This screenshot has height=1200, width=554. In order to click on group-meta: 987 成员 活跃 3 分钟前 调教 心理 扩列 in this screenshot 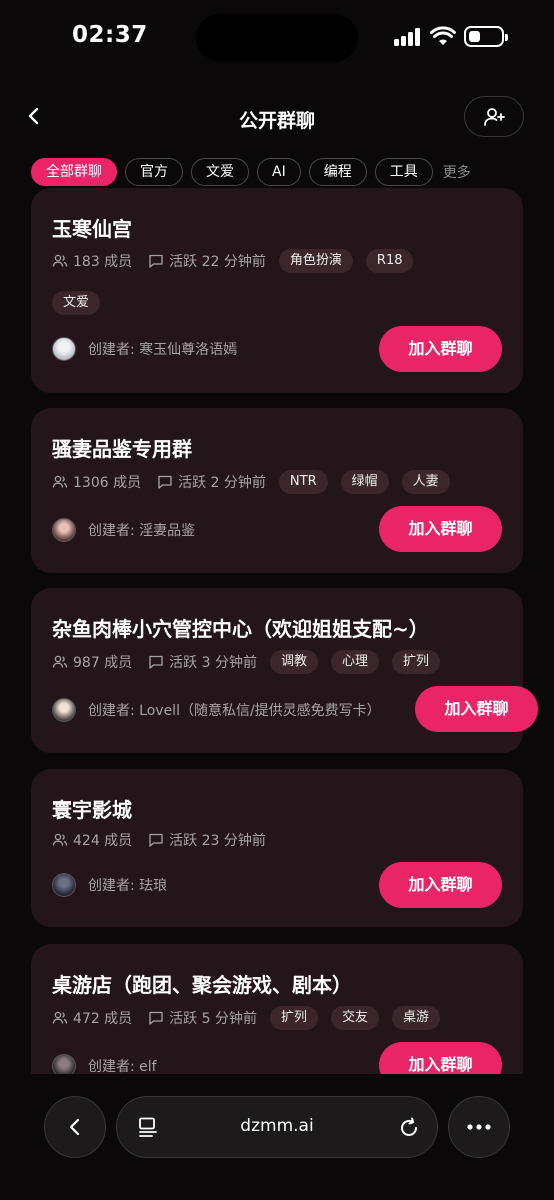, I will do `click(246, 662)`.